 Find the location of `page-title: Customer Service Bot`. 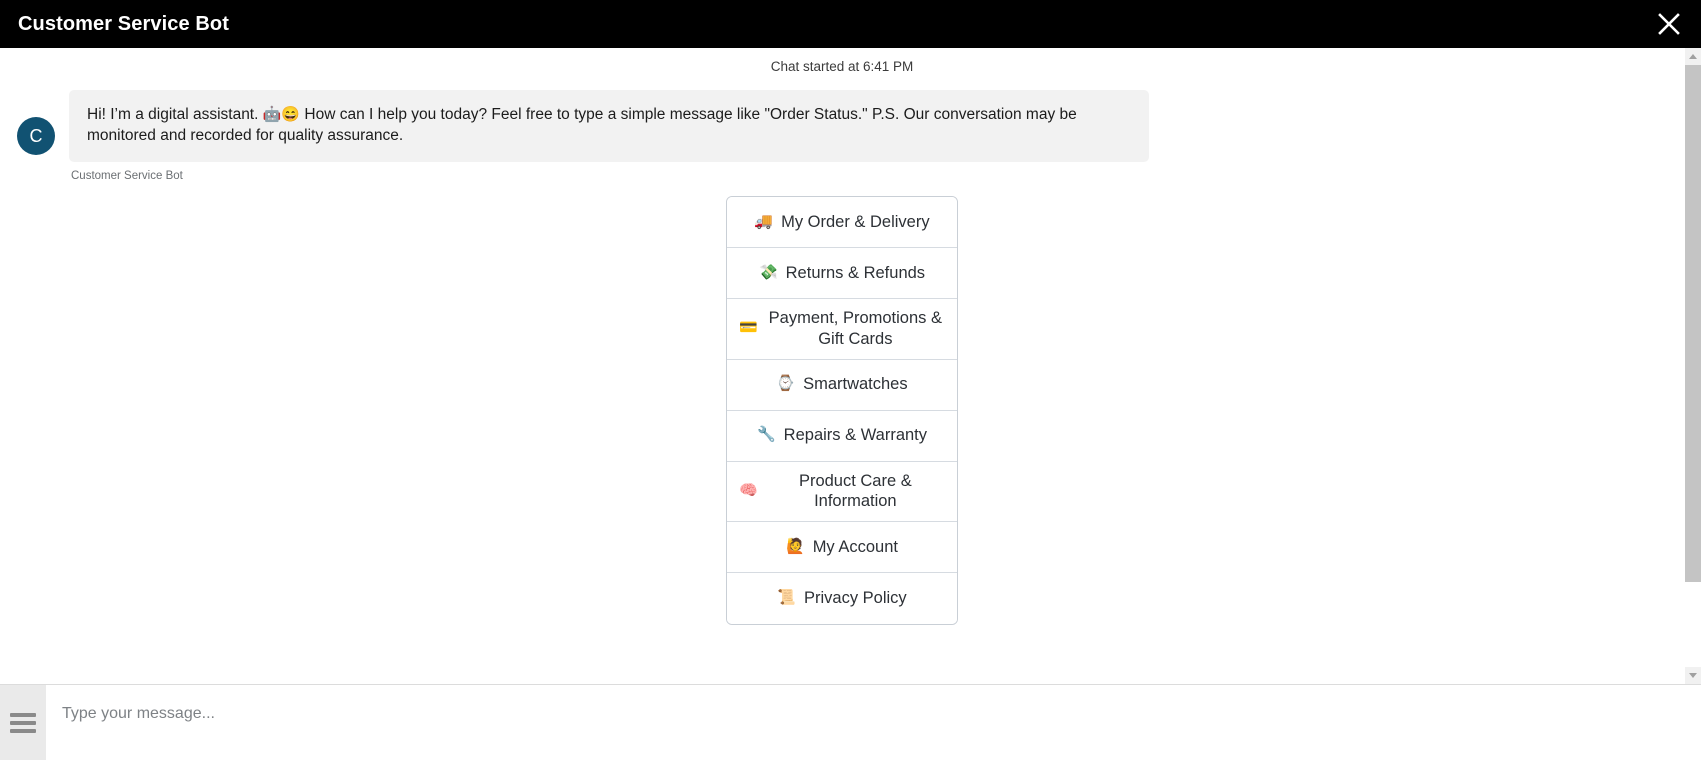

page-title: Customer Service Bot is located at coordinates (123, 24).